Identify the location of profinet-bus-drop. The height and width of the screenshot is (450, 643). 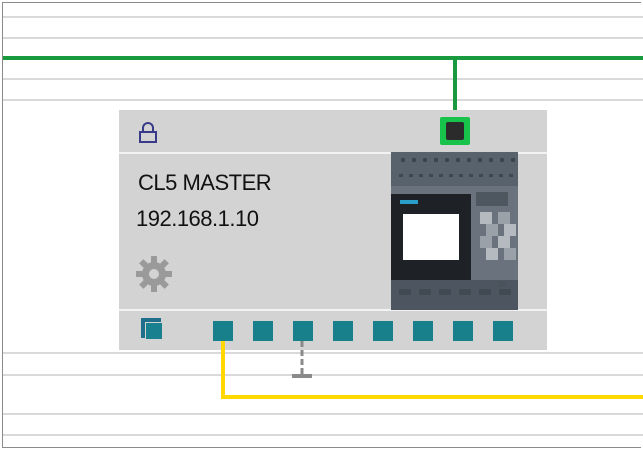
(455, 87).